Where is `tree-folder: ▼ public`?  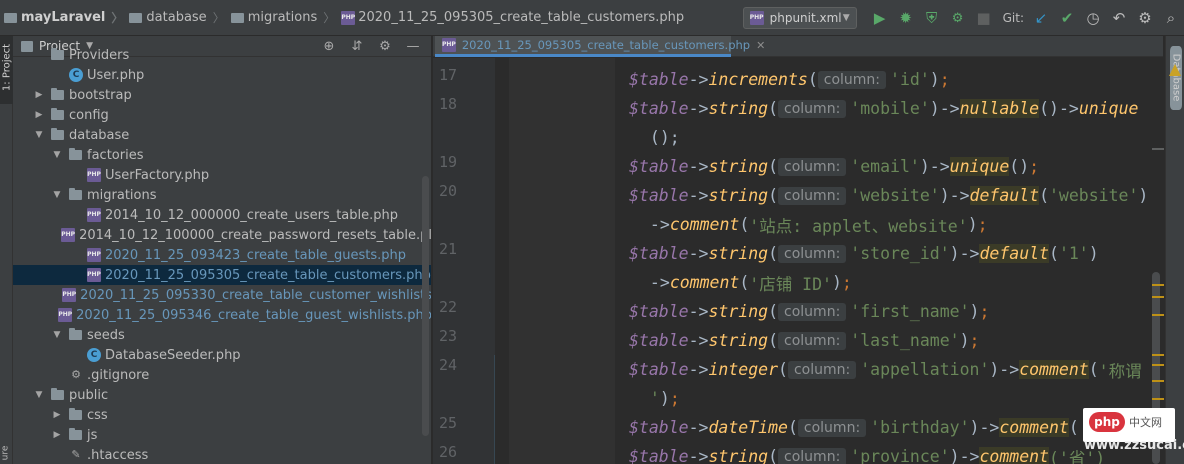 tree-folder: ▼ public is located at coordinates (222, 395).